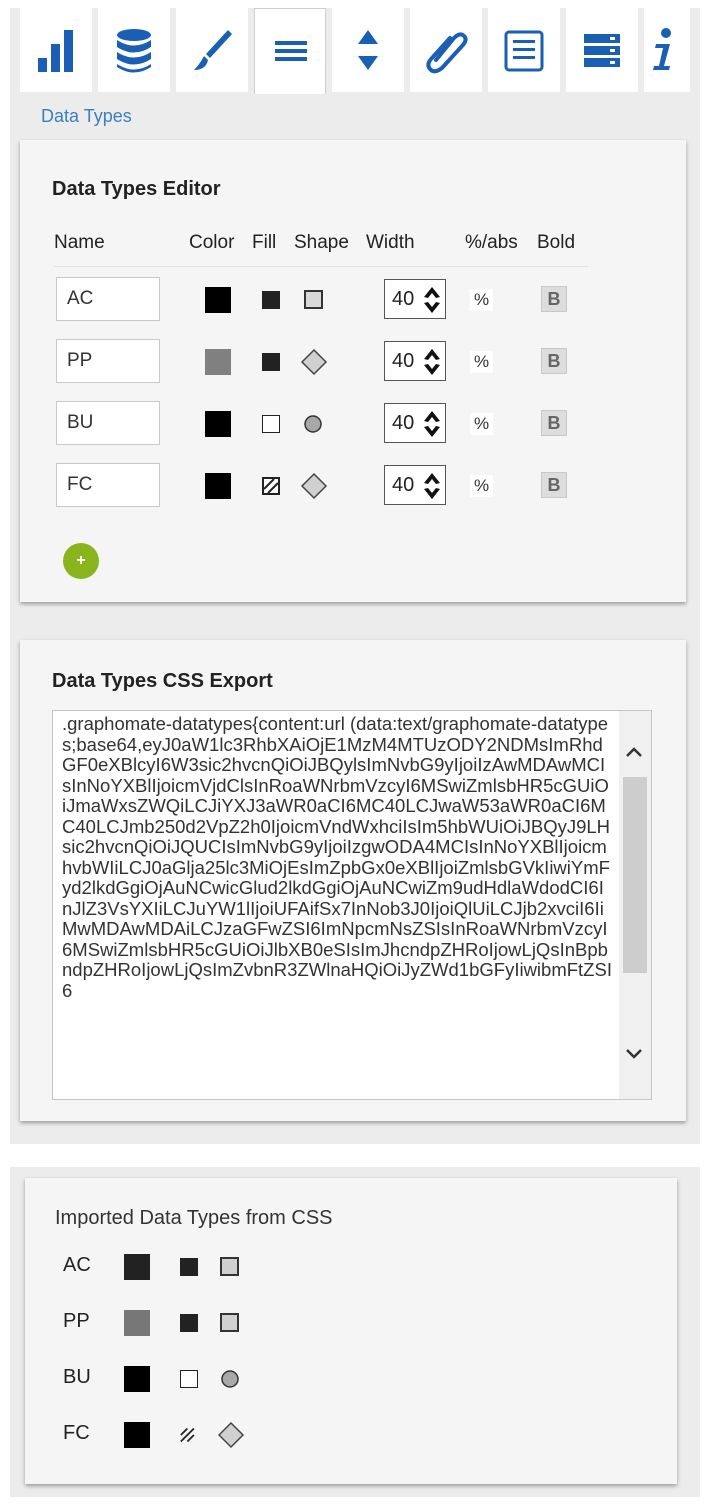 This screenshot has height=1505, width=715. I want to click on data-type-name-input: AC, so click(108, 299).